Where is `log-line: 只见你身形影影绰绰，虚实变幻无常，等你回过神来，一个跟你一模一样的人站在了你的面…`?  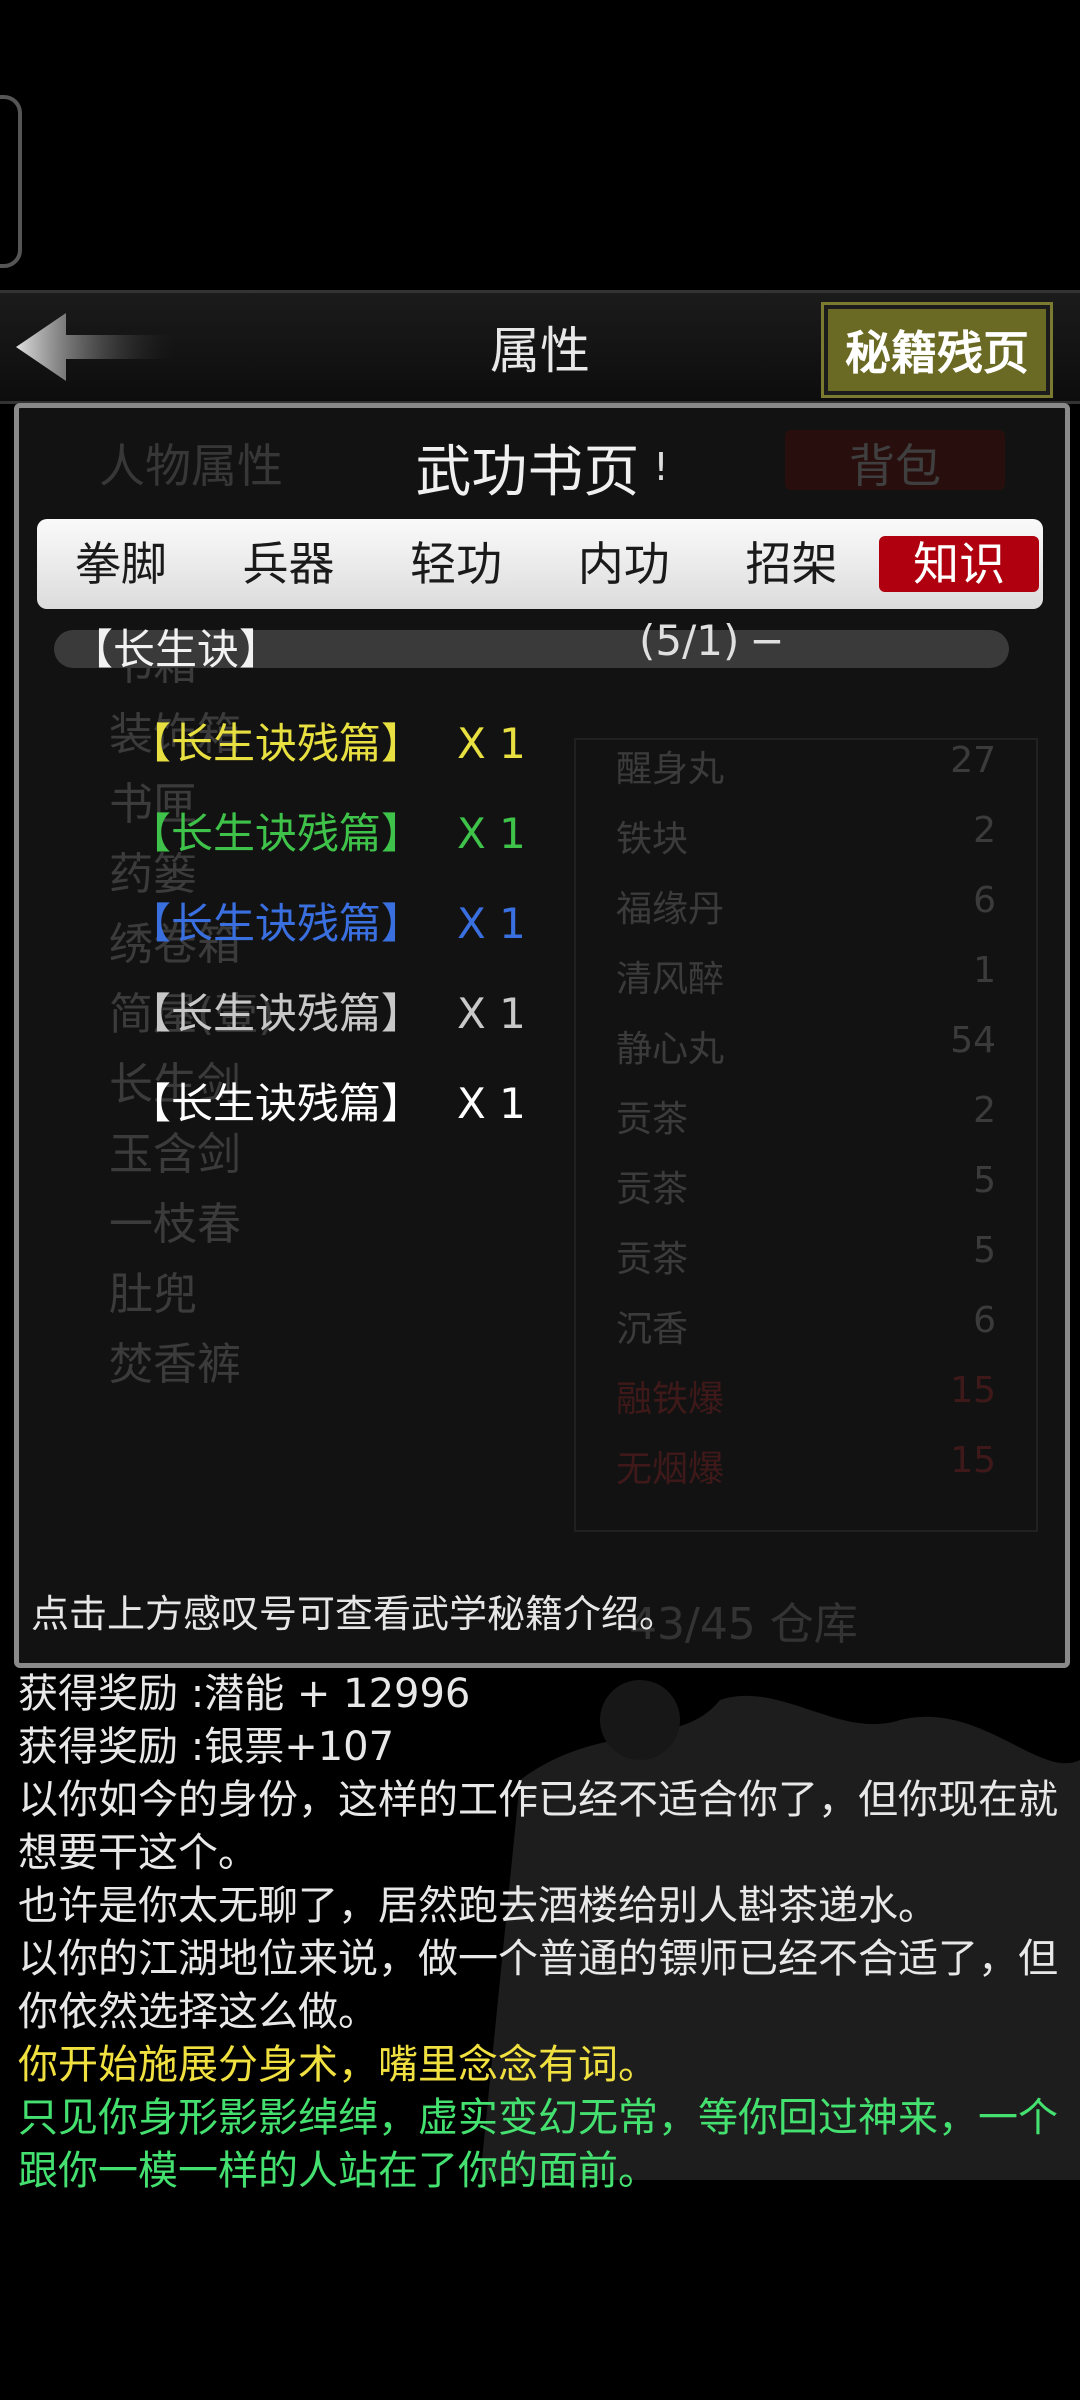
log-line: 只见你身形影影绰绰，虚实变幻无常，等你回过神来，一个跟你一模一样的人站在了你的面… is located at coordinates (538, 2144).